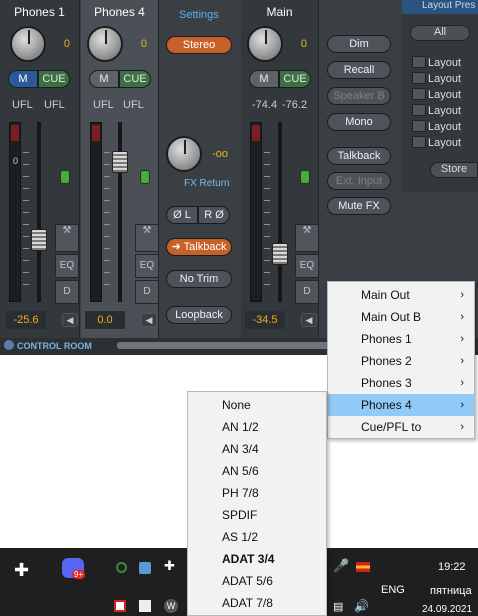 This screenshot has height=616, width=478. Describe the element at coordinates (169, 566) in the screenshot. I see `tray-puzzle-icon: ✚` at that location.